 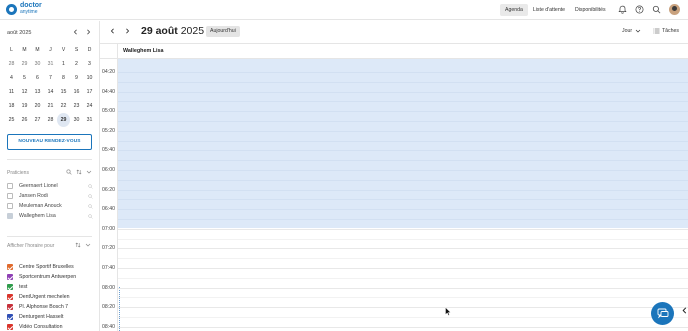 I want to click on calendar-day: 22, so click(x=63, y=106).